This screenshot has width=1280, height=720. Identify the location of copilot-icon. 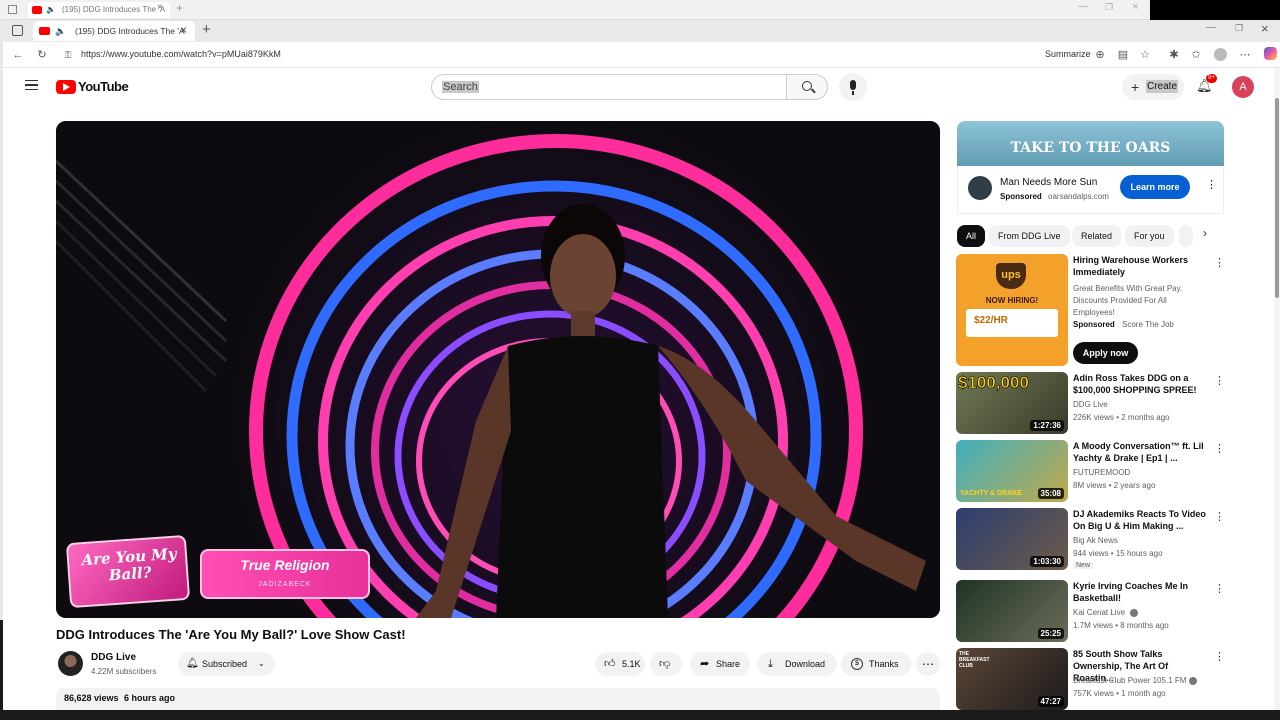
(1270, 53).